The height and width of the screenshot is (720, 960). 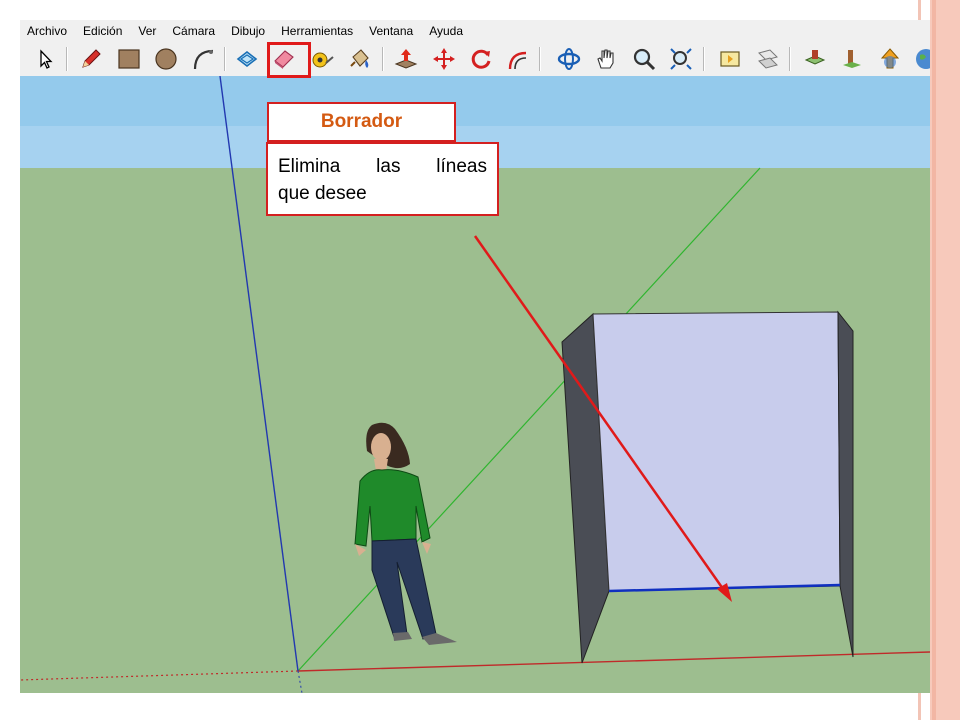 I want to click on earth-button, so click(x=921, y=59).